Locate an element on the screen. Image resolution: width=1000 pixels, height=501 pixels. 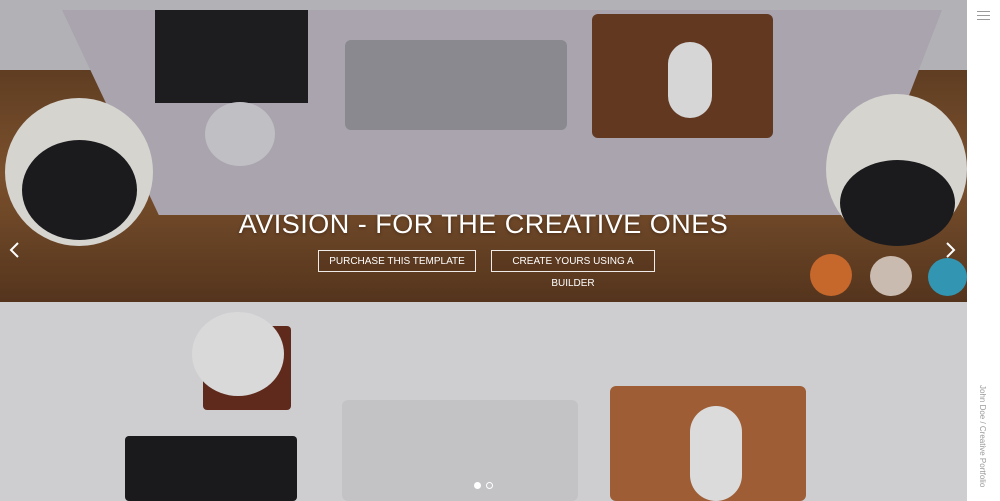
sidebar-caption-text: John Doe / Creative Portfolio is located at coordinates (982, 436).